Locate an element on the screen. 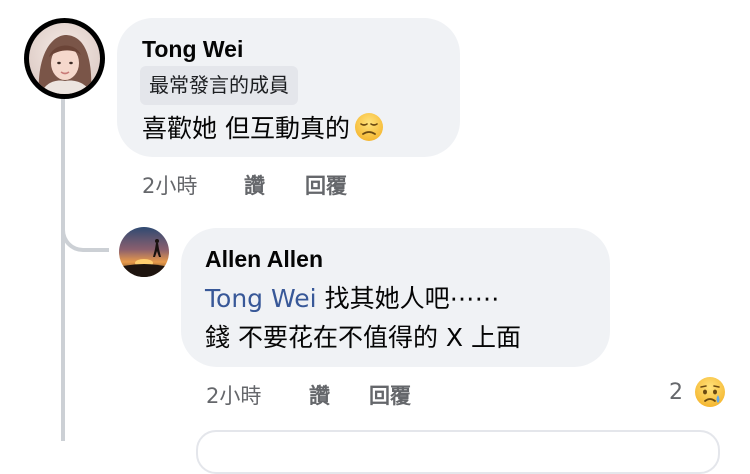  mention-link: Tong Wei is located at coordinates (261, 298).